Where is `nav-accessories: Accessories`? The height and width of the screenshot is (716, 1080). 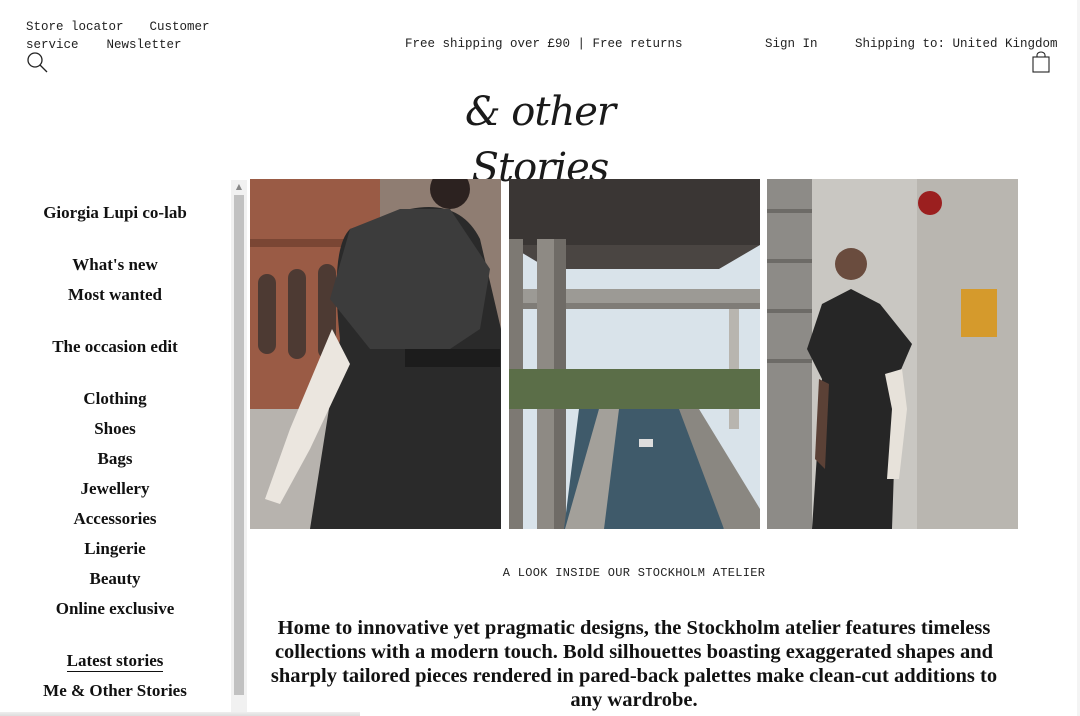 nav-accessories: Accessories is located at coordinates (115, 519).